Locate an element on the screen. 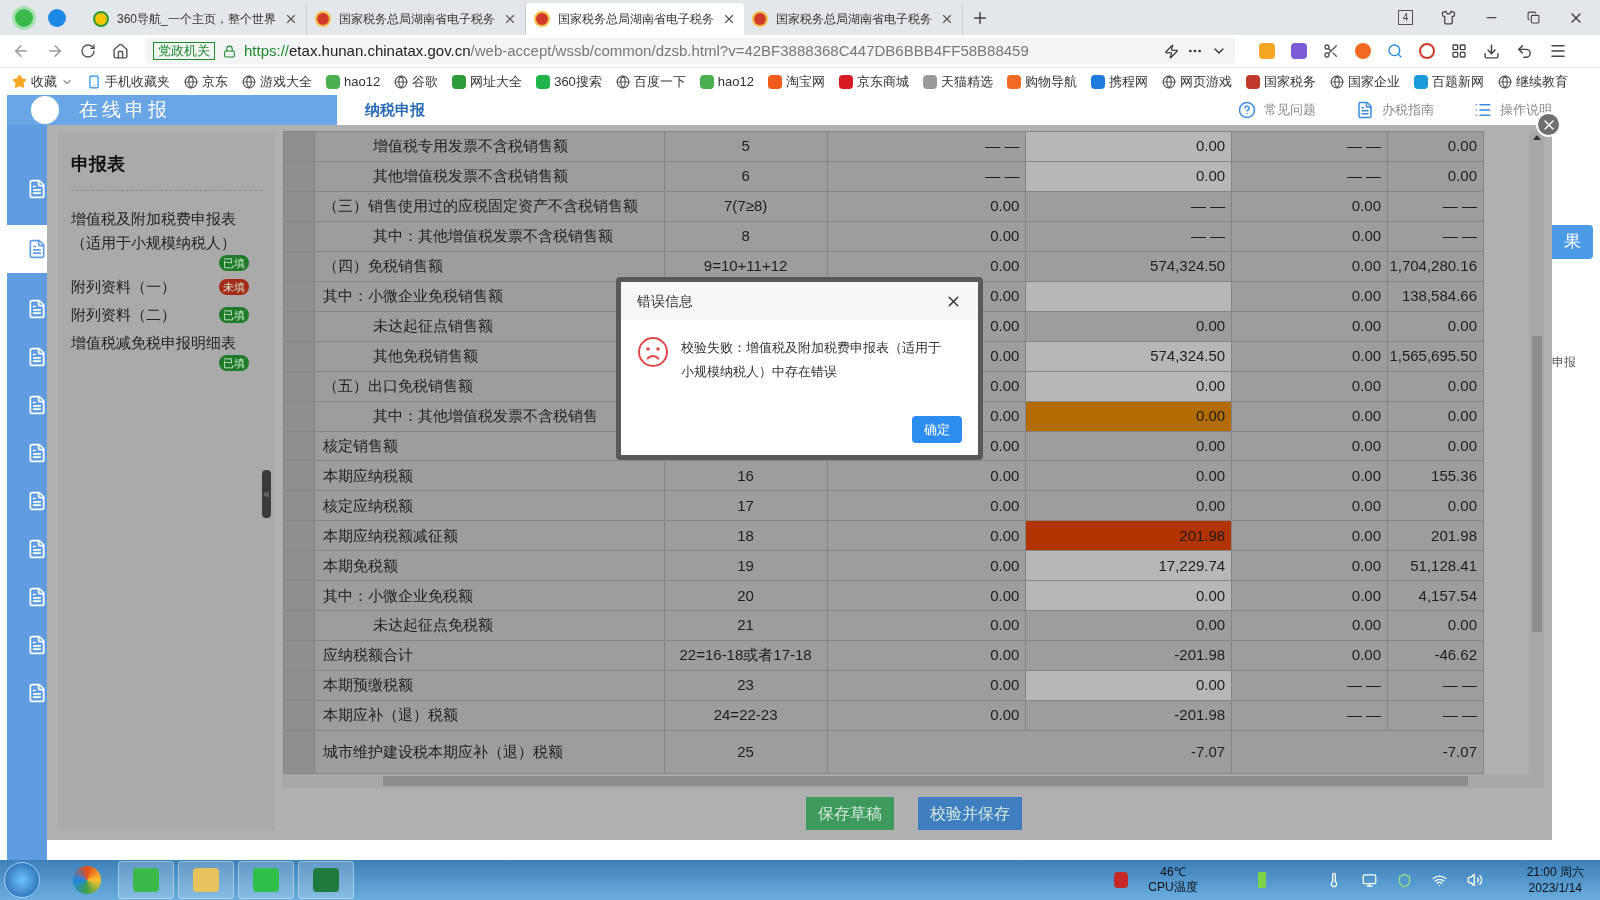  address-field: 党政机关 https://etax.hunan.chinatax.gov.cn/web-accept/wssb/common/dzsb.html?v=42BF3888368C447DB6BBB4FF58B88459 is located at coordinates (690, 51).